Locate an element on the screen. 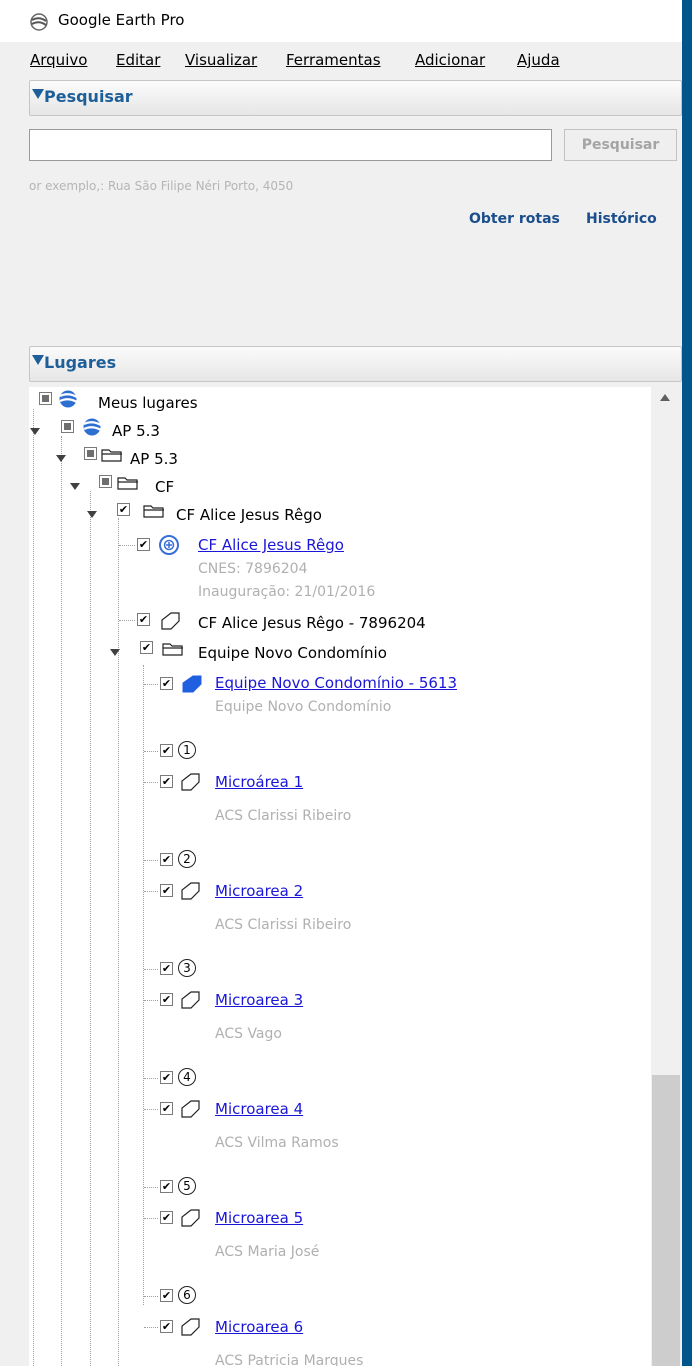 Image resolution: width=692 pixels, height=1366 pixels. search-input is located at coordinates (290, 145).